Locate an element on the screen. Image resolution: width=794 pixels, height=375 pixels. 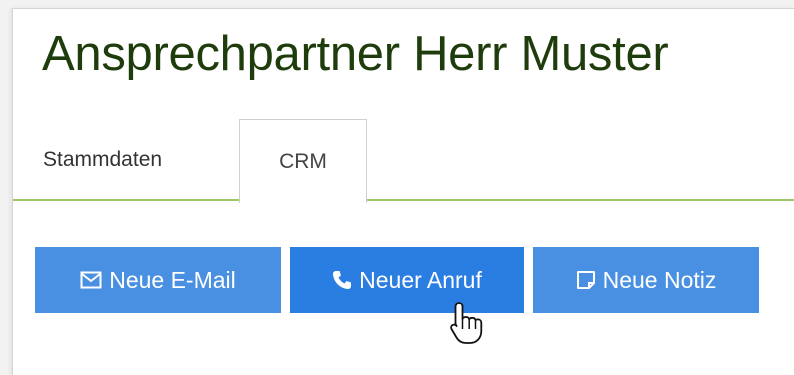
note-icon is located at coordinates (585, 280).